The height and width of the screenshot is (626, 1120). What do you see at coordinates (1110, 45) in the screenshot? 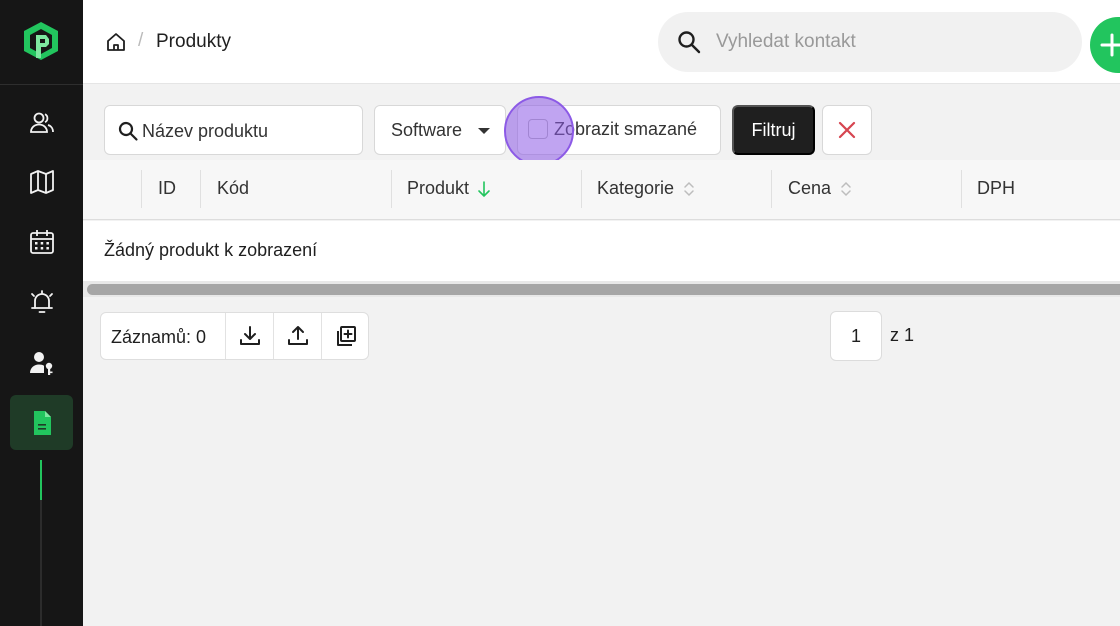
I see `plus-icon` at bounding box center [1110, 45].